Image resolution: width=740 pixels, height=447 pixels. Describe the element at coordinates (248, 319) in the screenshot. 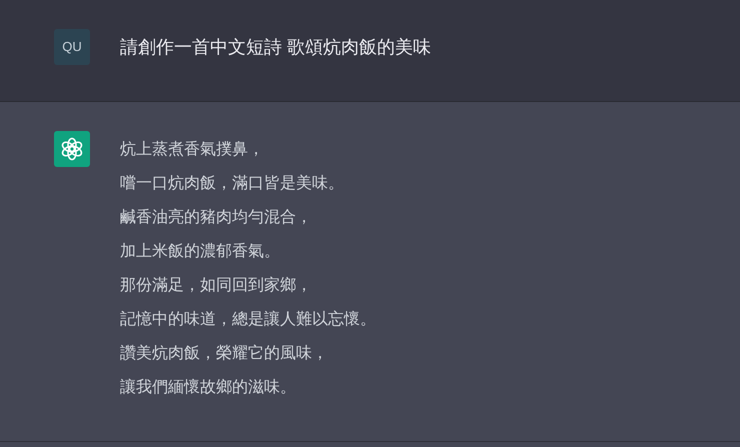

I see `poem-line: 記憶中的味道，總是讓人難以忘懷。` at that location.